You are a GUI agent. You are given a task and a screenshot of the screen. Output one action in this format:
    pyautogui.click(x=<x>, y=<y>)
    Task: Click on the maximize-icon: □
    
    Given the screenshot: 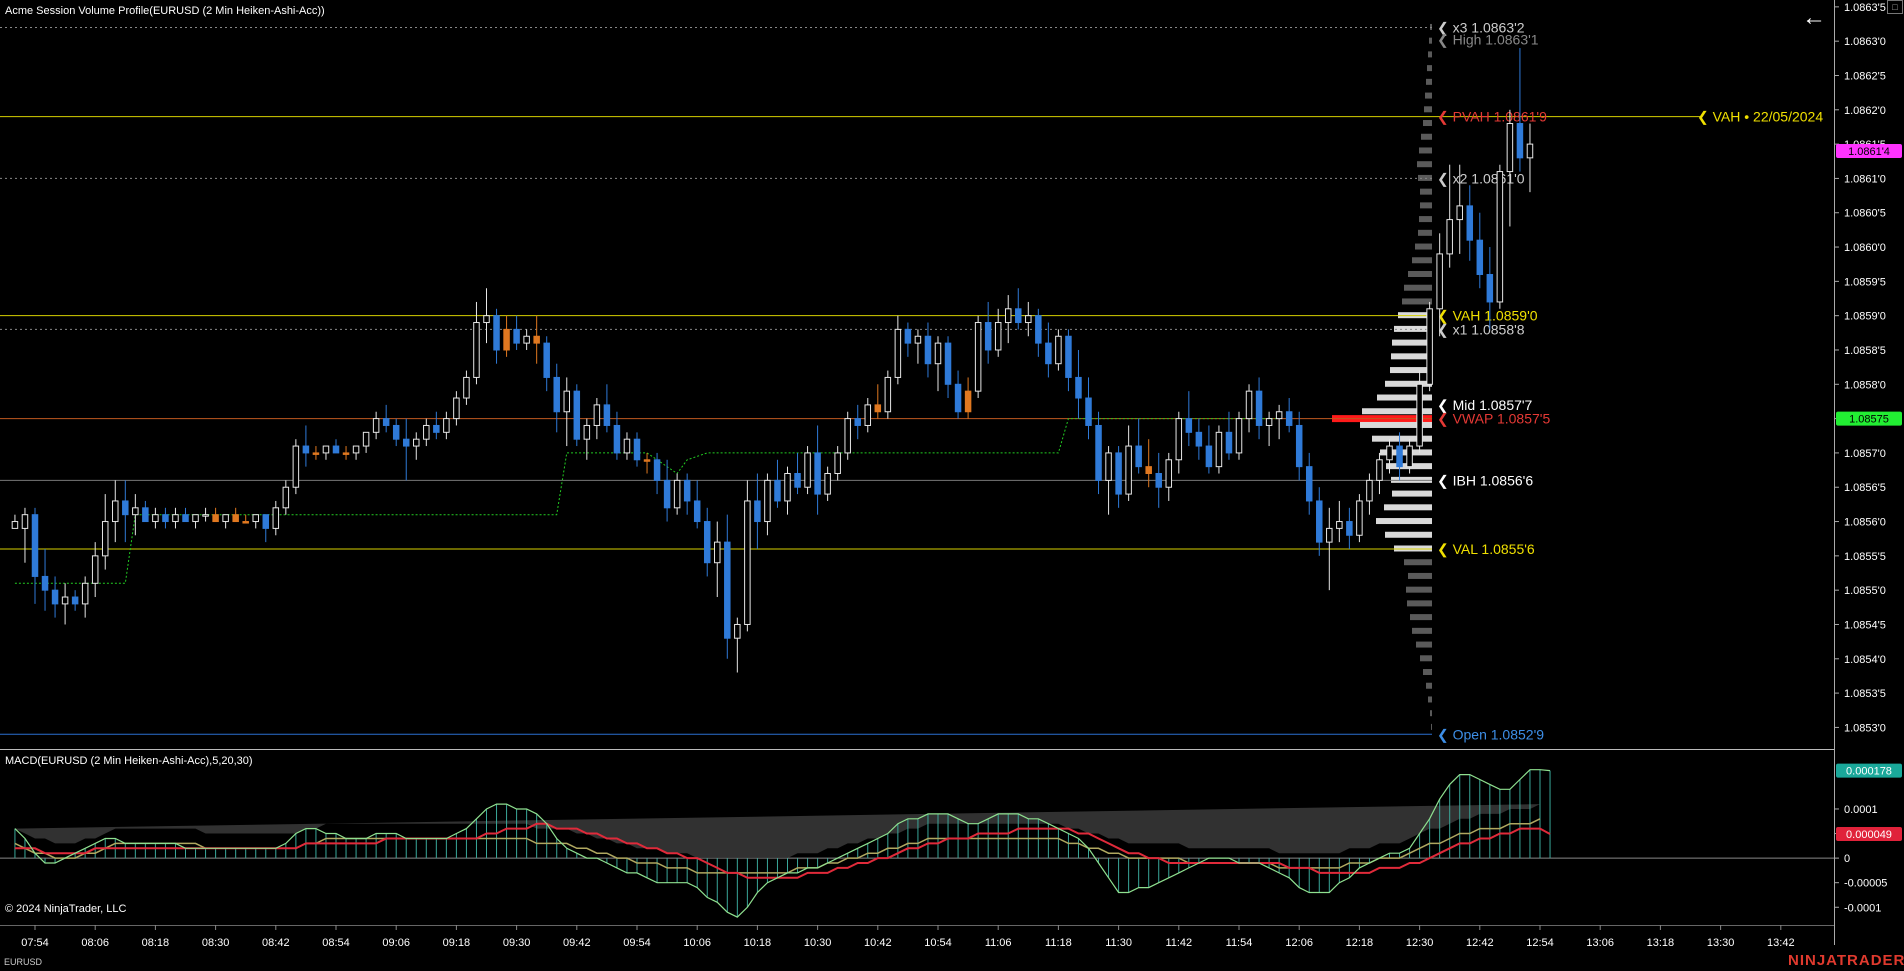 What is the action you would take?
    pyautogui.click(x=1895, y=7)
    